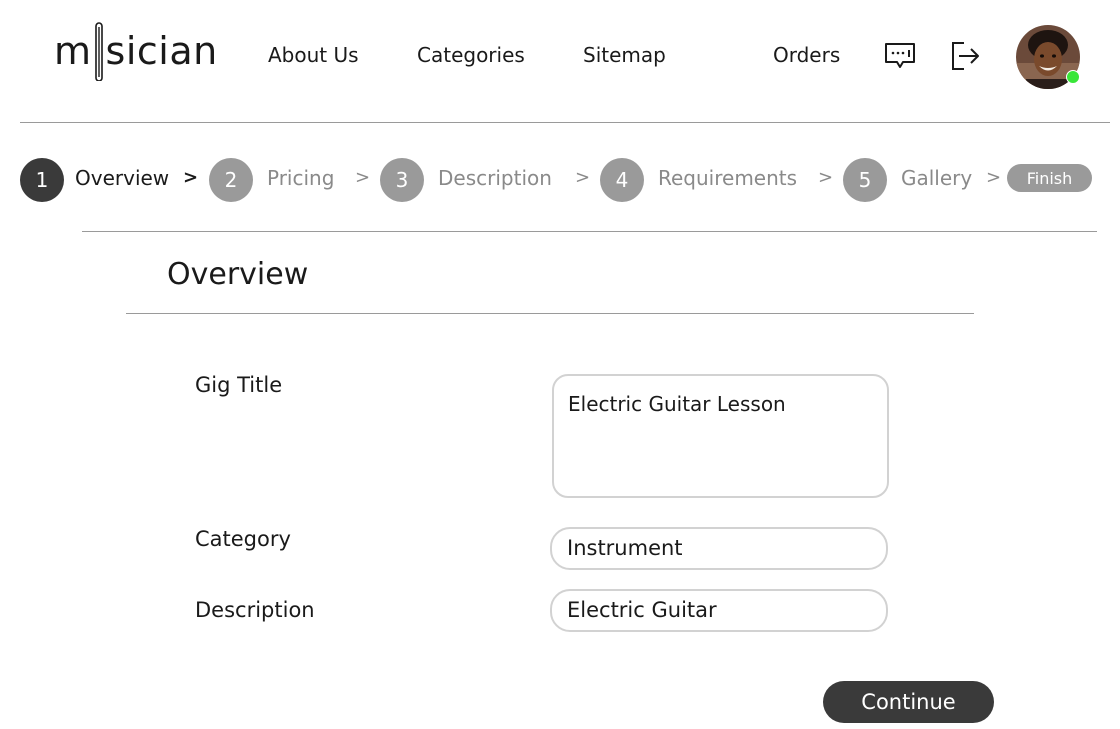  Describe the element at coordinates (300, 178) in the screenshot. I see `step-2-label: Pricing` at that location.